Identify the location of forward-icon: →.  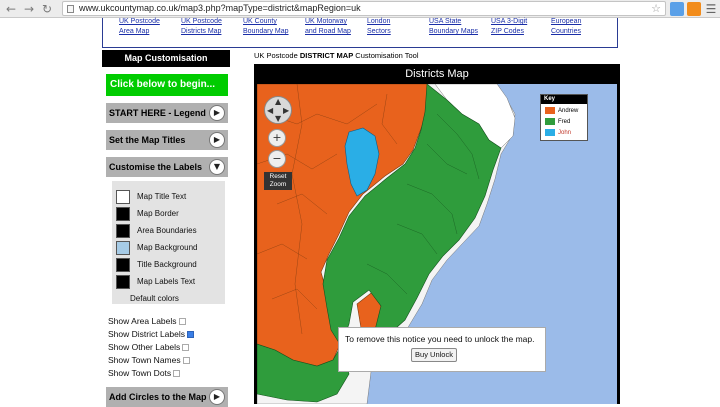
(29, 9).